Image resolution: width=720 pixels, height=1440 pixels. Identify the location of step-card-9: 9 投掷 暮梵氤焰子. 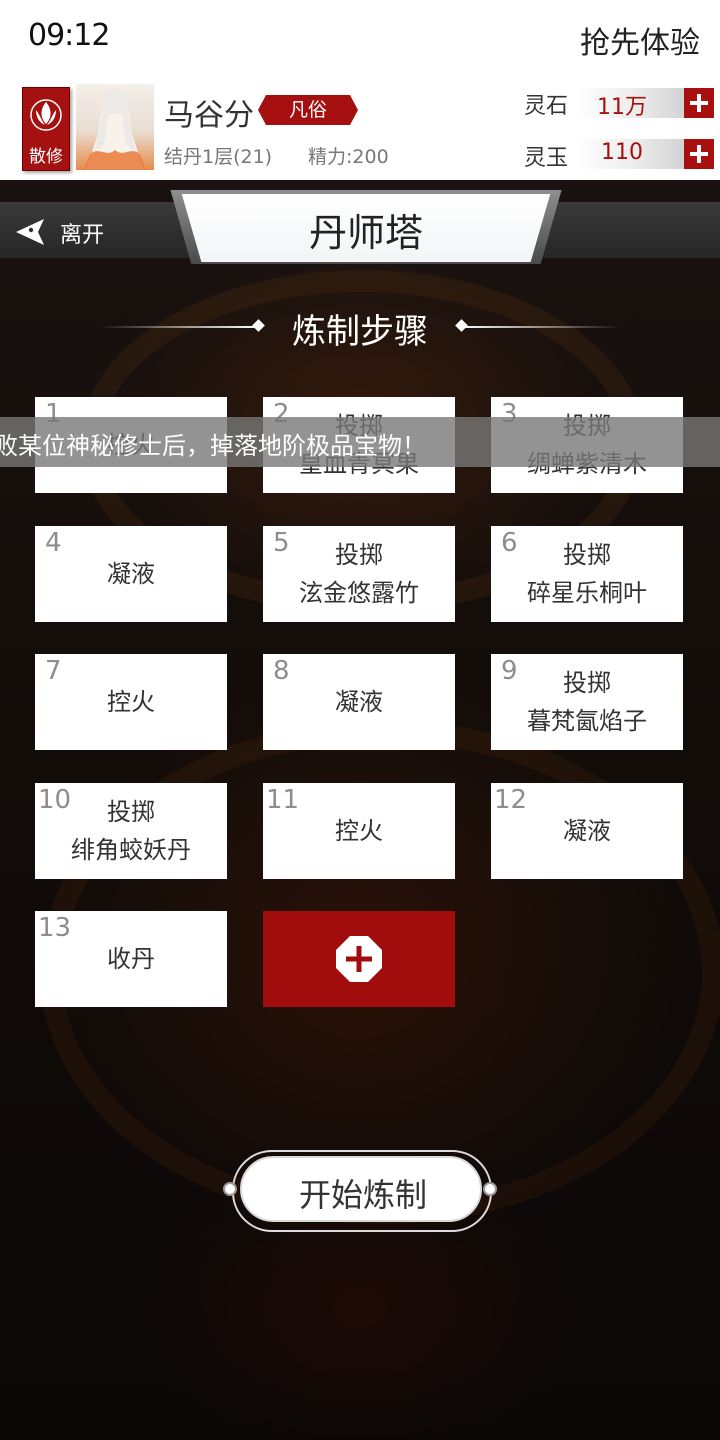
(587, 702).